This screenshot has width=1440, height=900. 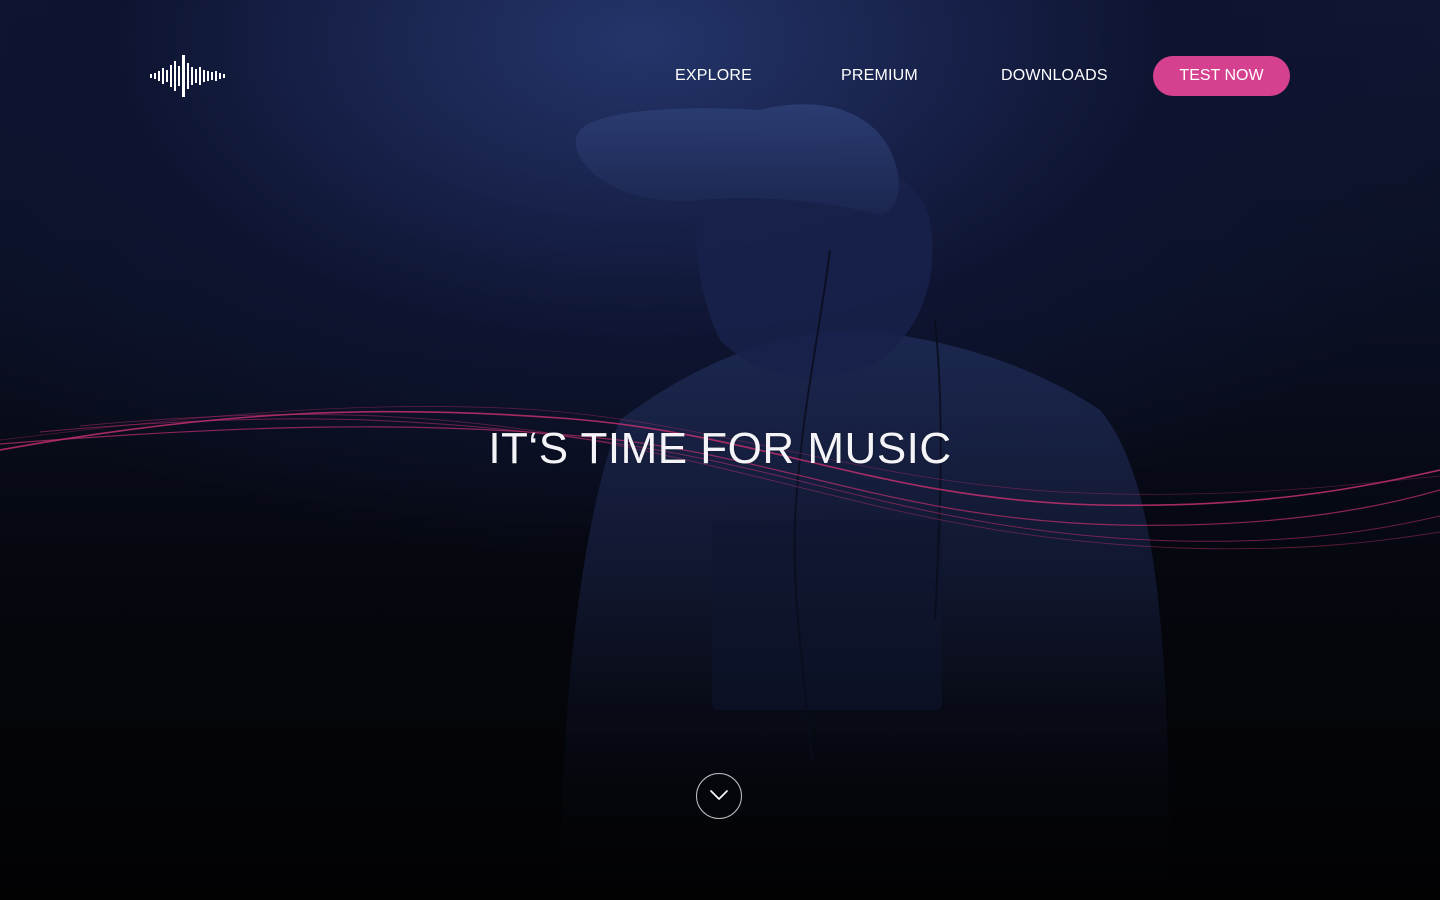 I want to click on scroll-down-button, so click(x=719, y=796).